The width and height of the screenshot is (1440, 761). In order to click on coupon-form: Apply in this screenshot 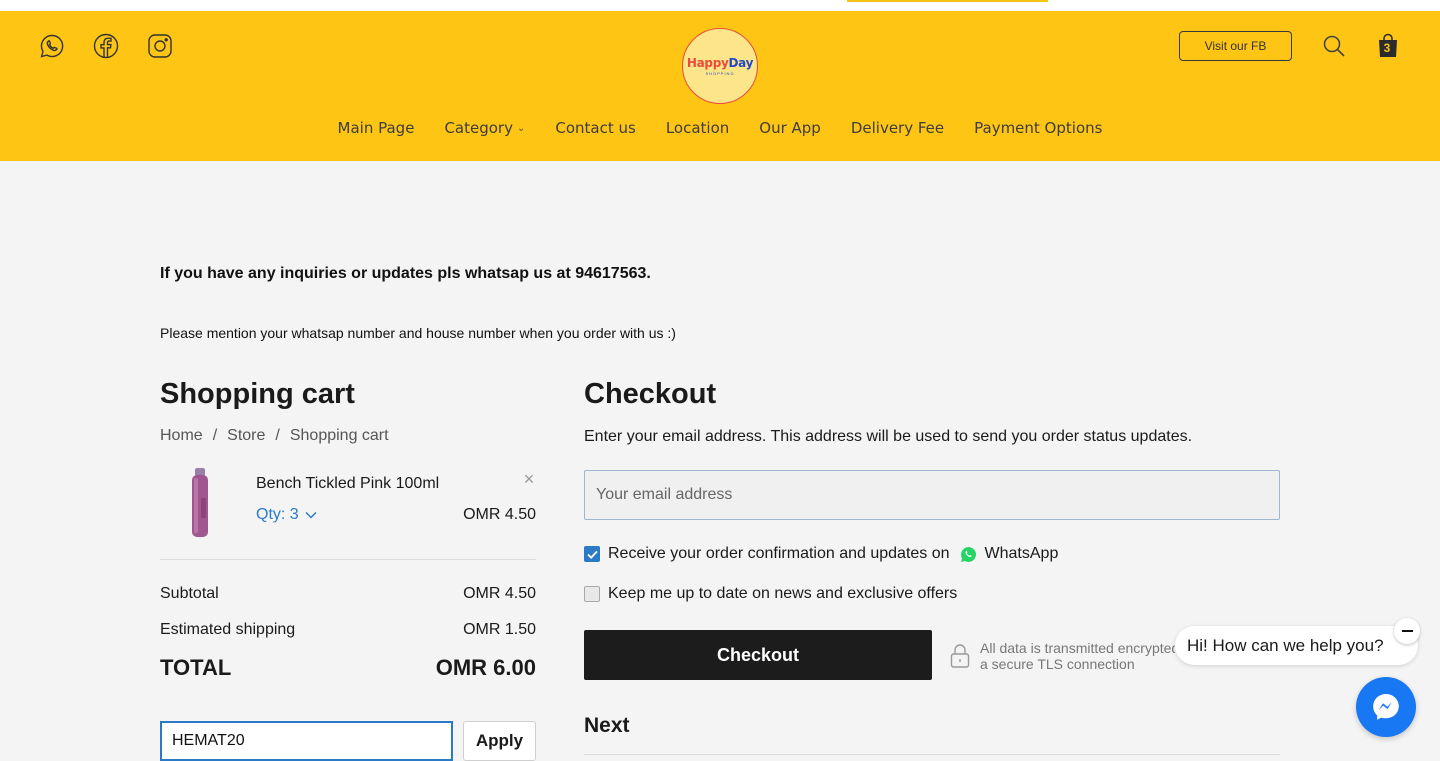, I will do `click(348, 741)`.